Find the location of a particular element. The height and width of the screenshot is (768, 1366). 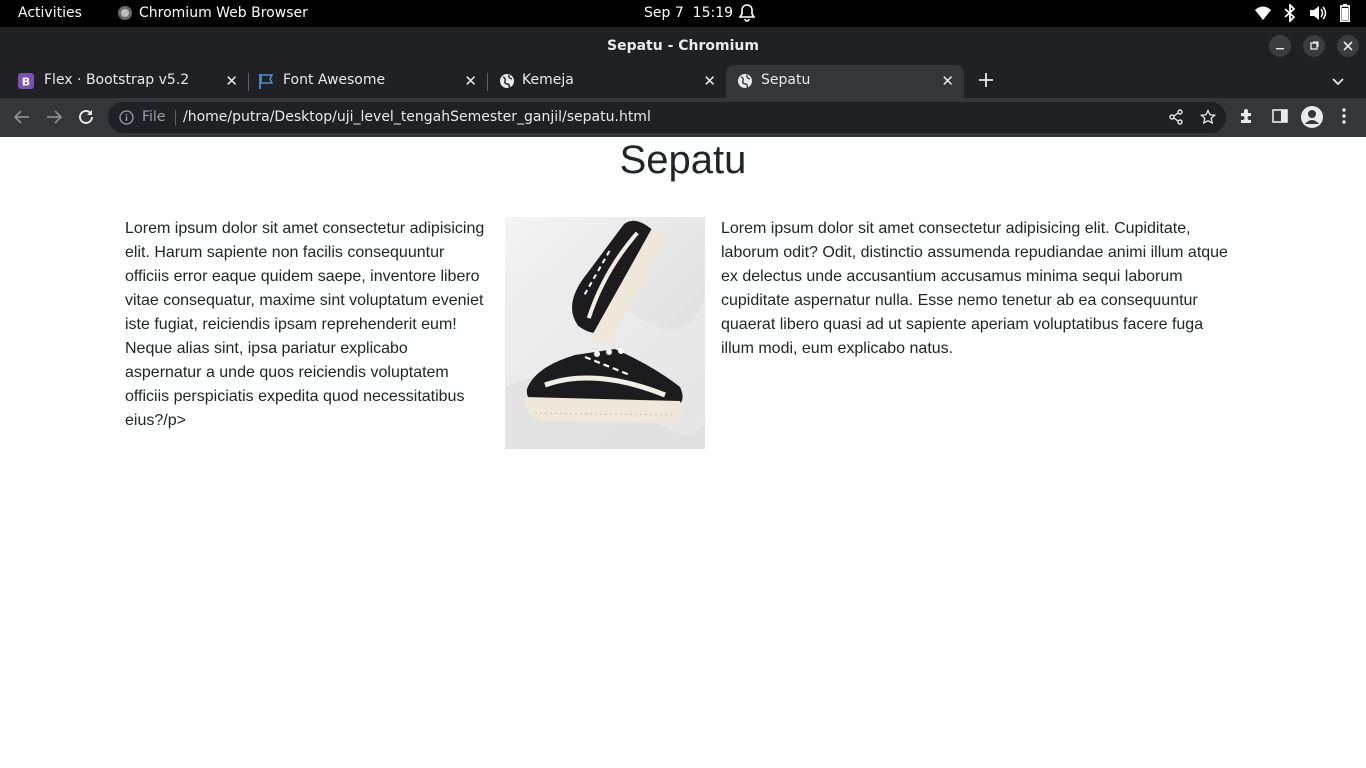

puzzle-icon is located at coordinates (1246, 116).